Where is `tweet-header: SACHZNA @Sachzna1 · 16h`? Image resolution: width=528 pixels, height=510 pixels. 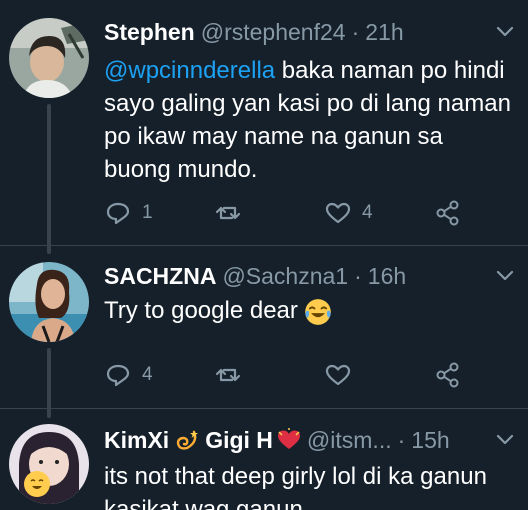
tweet-header: SACHZNA @Sachzna1 · 16h is located at coordinates (255, 276).